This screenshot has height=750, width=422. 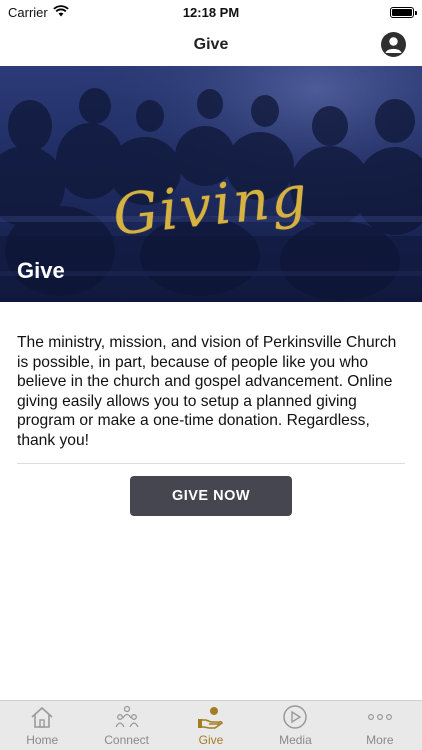 I want to click on battery-icon, so click(x=403, y=12).